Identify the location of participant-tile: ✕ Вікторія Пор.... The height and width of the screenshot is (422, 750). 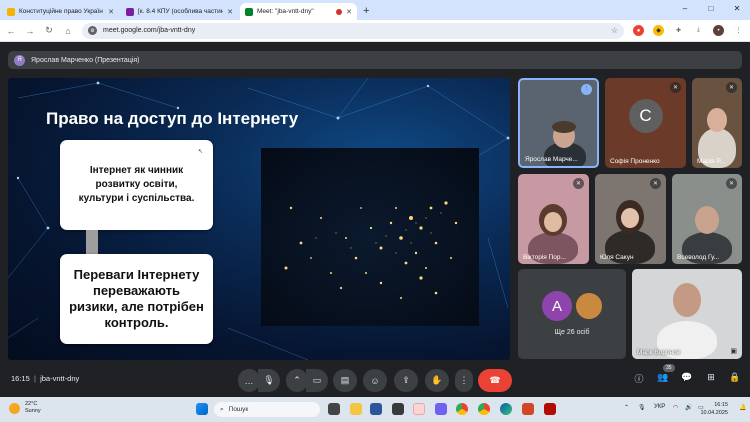
(553, 219).